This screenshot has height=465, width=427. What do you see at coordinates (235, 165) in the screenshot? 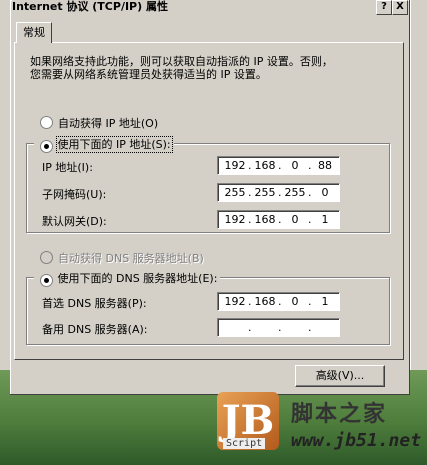
I see `ip-address-octet-1: 192` at bounding box center [235, 165].